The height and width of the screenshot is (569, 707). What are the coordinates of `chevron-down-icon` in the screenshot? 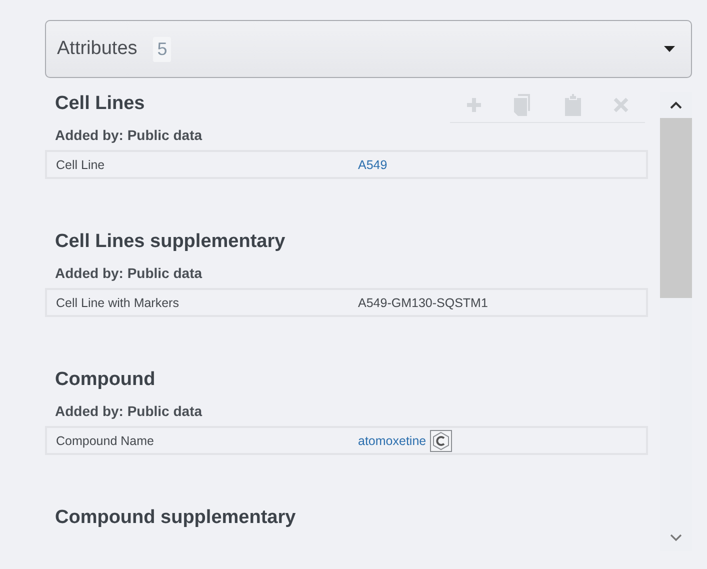 It's located at (676, 538).